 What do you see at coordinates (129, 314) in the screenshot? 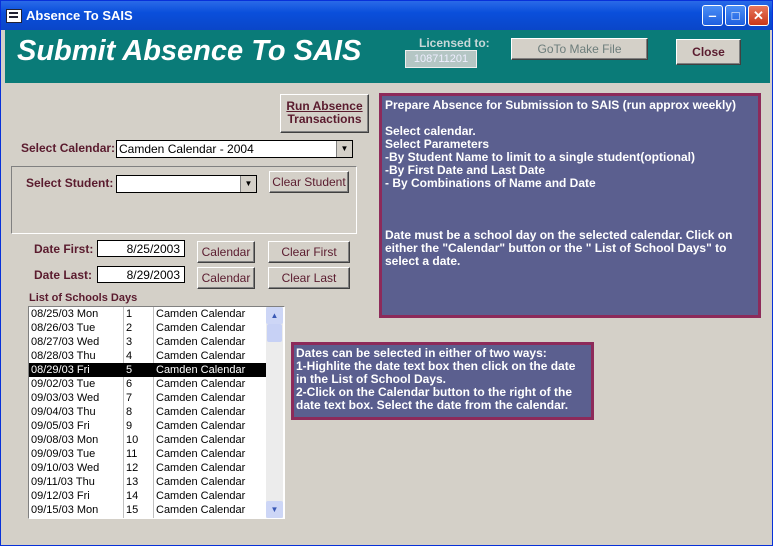
I see `school-day-number: 1` at bounding box center [129, 314].